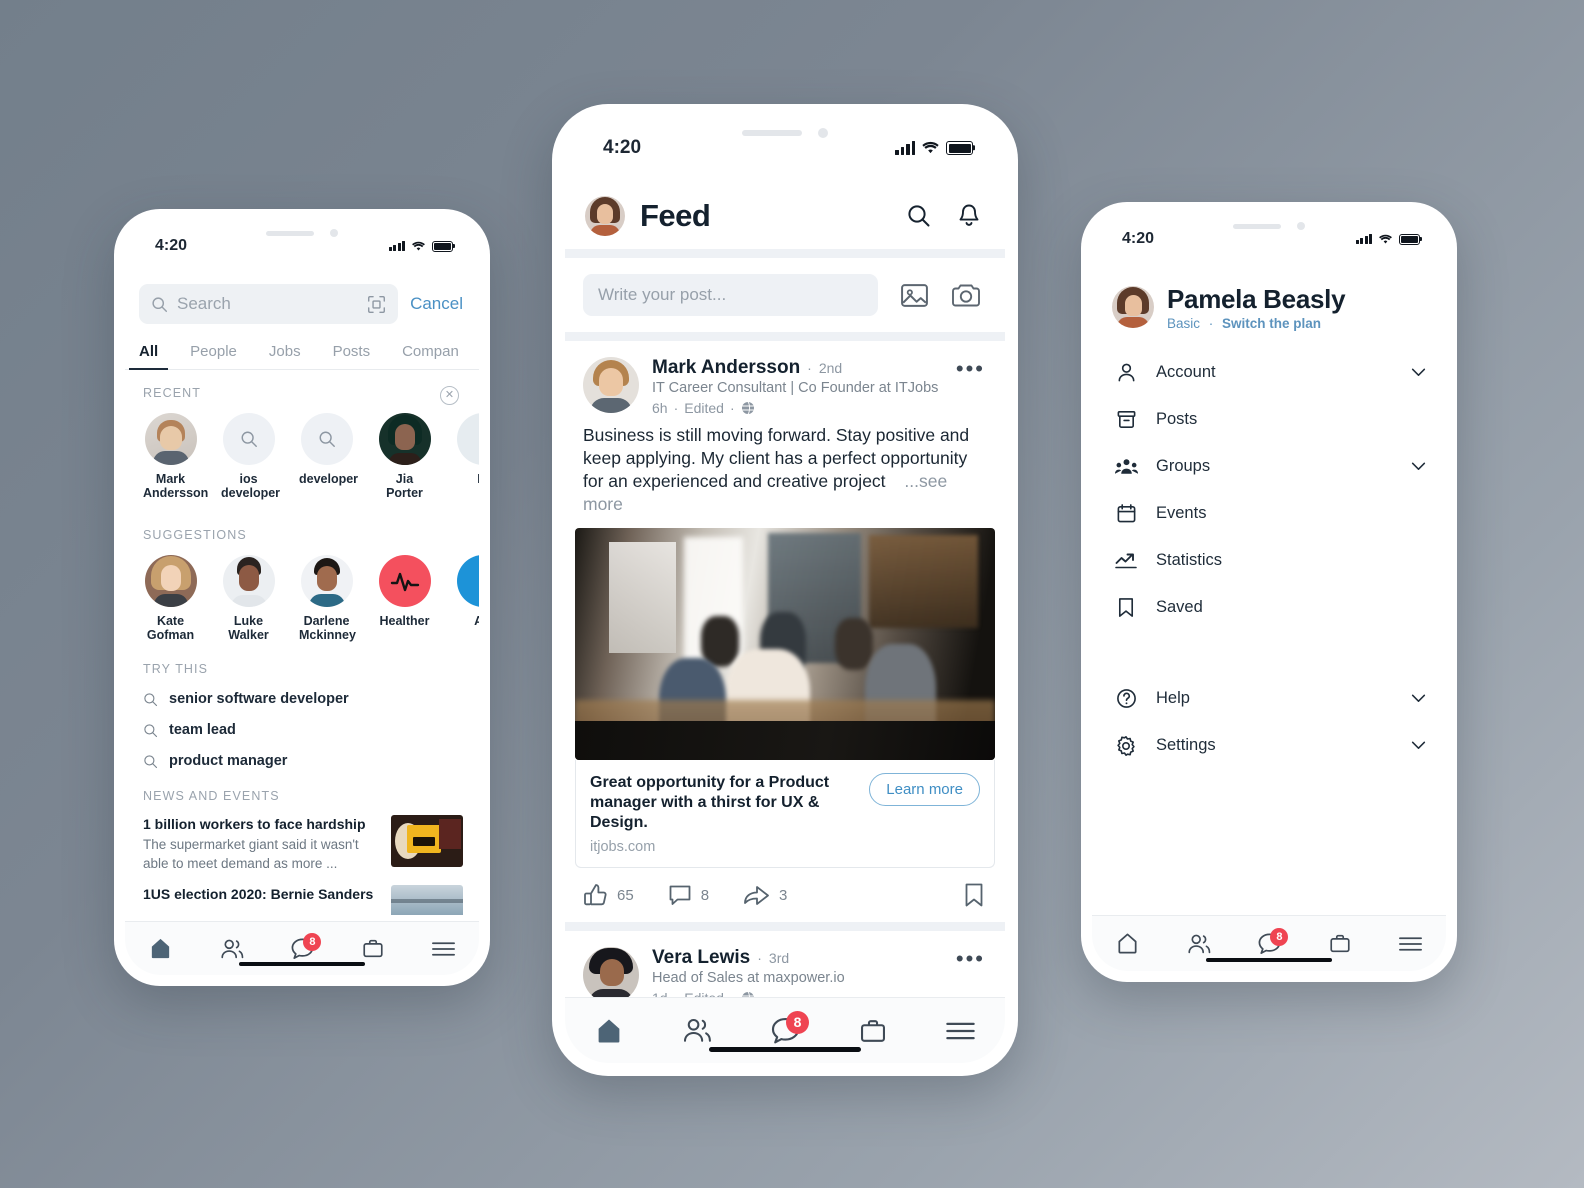  Describe the element at coordinates (254, 824) in the screenshot. I see `news-title: 1 billion workers to face hardship` at that location.